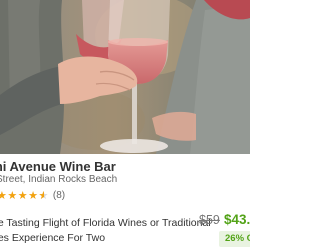 The height and width of the screenshot is (250, 320). What do you see at coordinates (237, 219) in the screenshot?
I see `discounted-price: $43.5` at bounding box center [237, 219].